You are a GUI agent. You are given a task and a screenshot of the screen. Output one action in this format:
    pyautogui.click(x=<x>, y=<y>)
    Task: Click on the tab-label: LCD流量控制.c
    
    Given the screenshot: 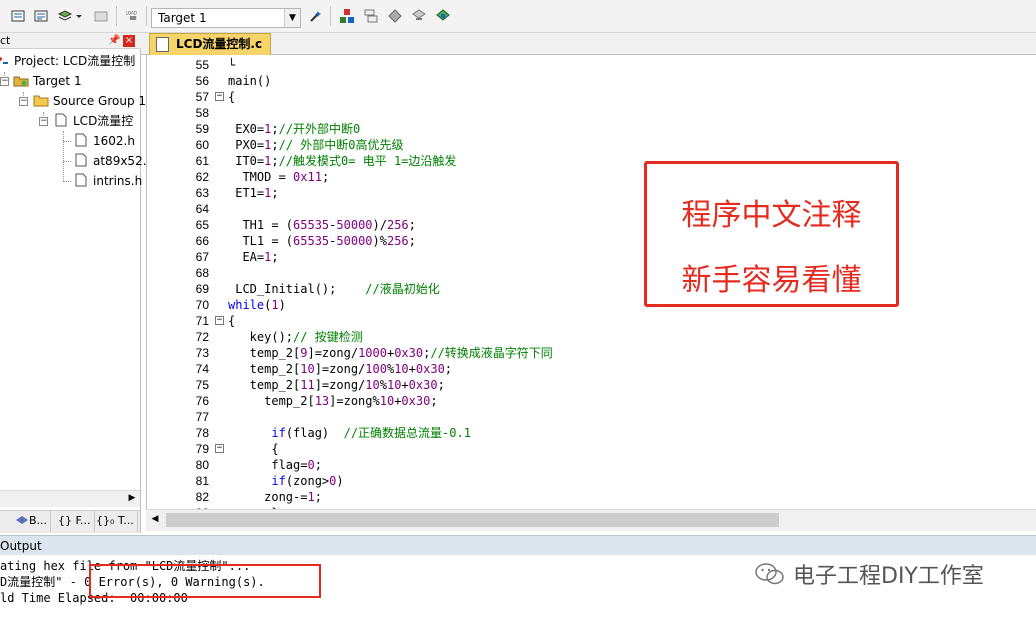 What is the action you would take?
    pyautogui.click(x=219, y=44)
    